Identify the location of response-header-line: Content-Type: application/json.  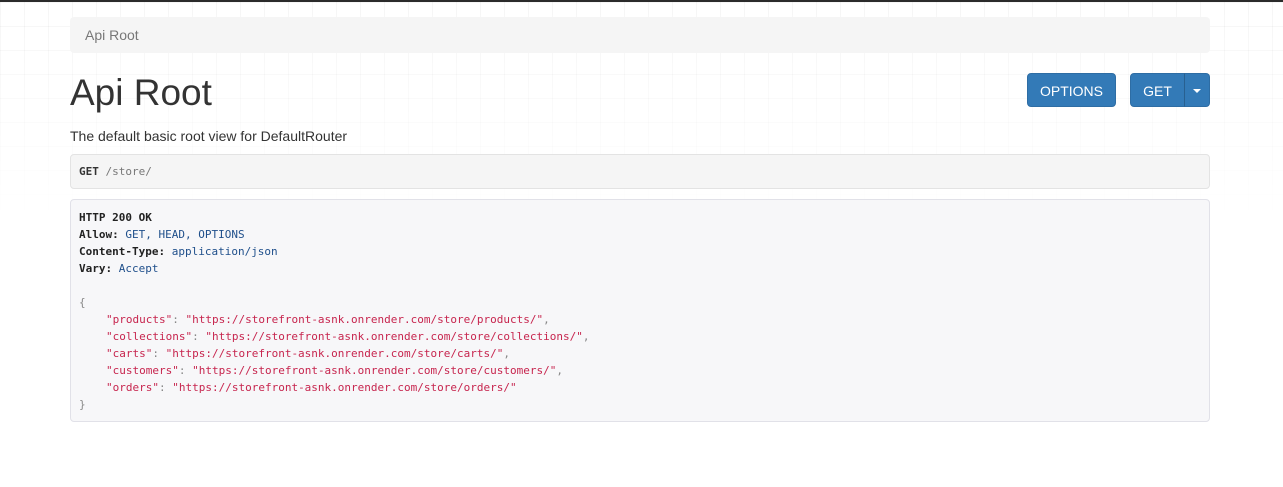
(640, 251).